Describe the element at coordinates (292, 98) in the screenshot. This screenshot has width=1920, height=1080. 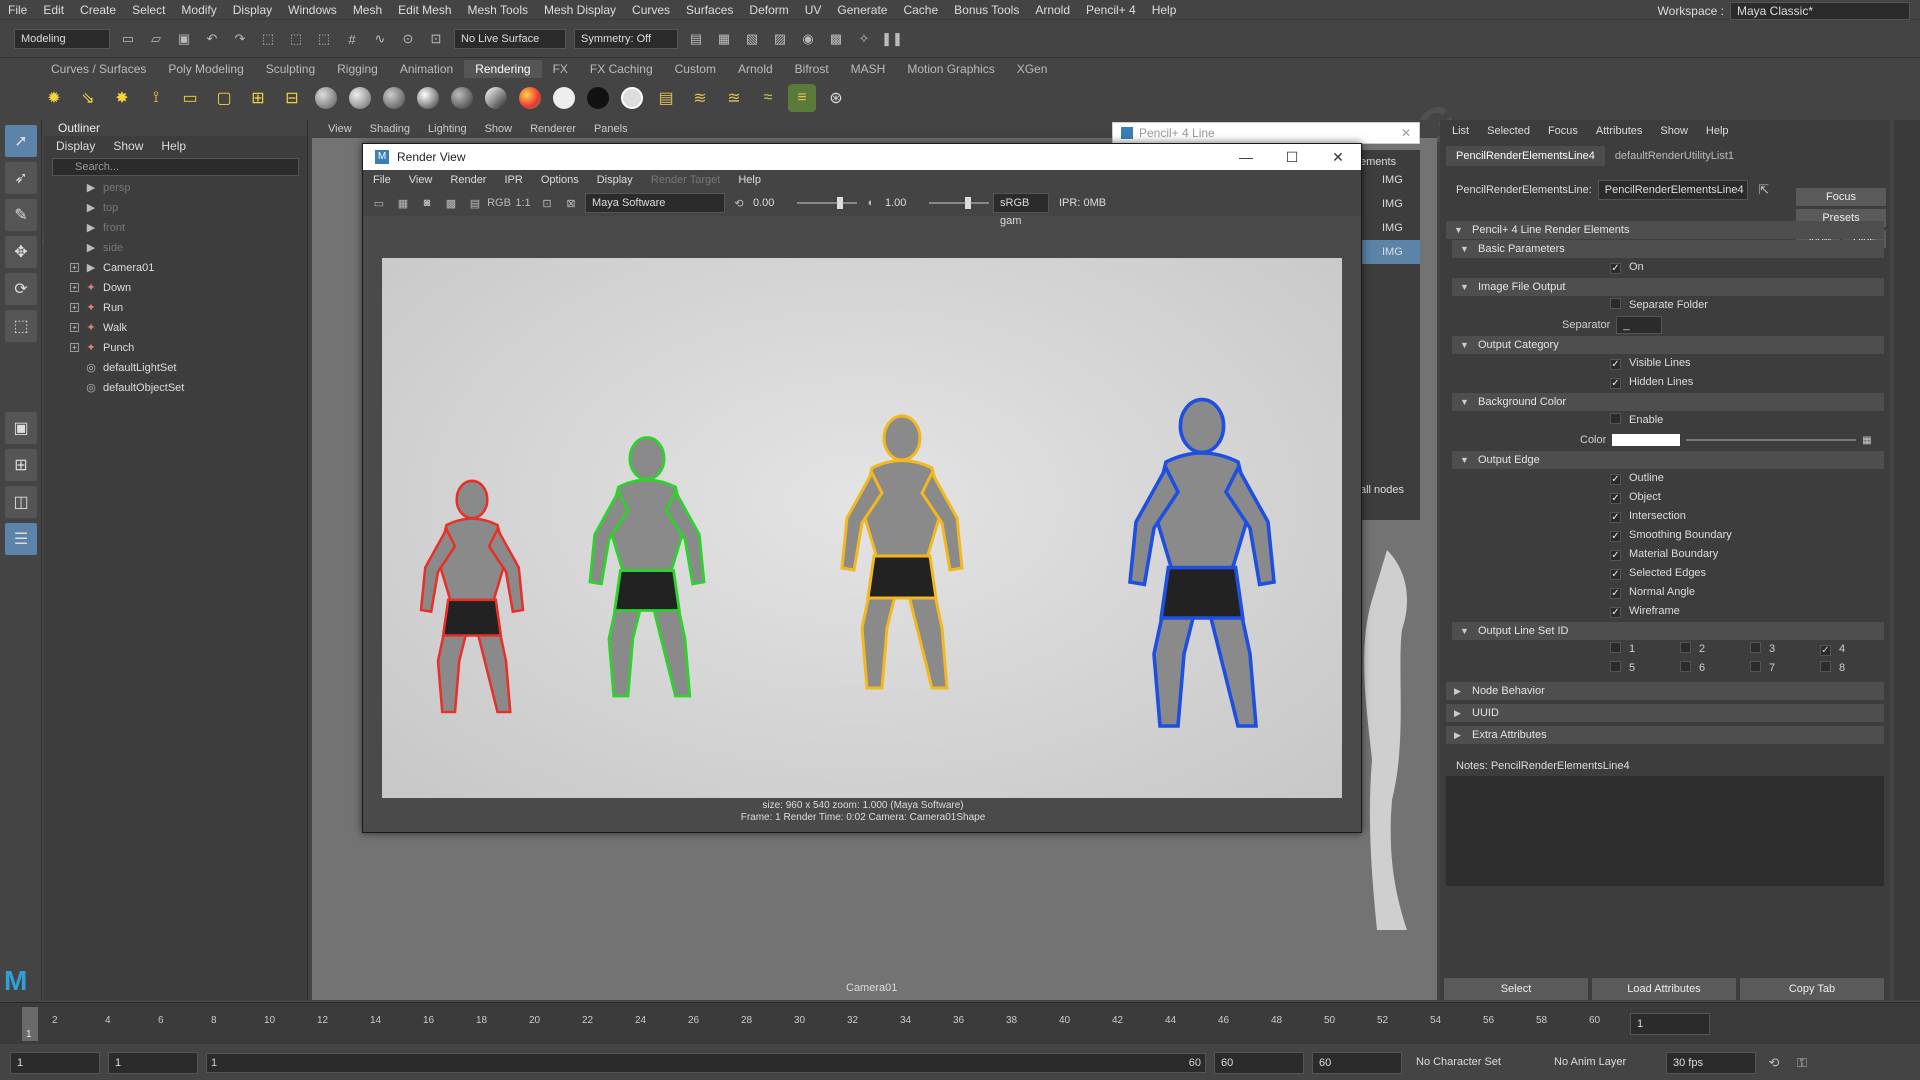
I see `camera-aim-icon: ⊟` at that location.